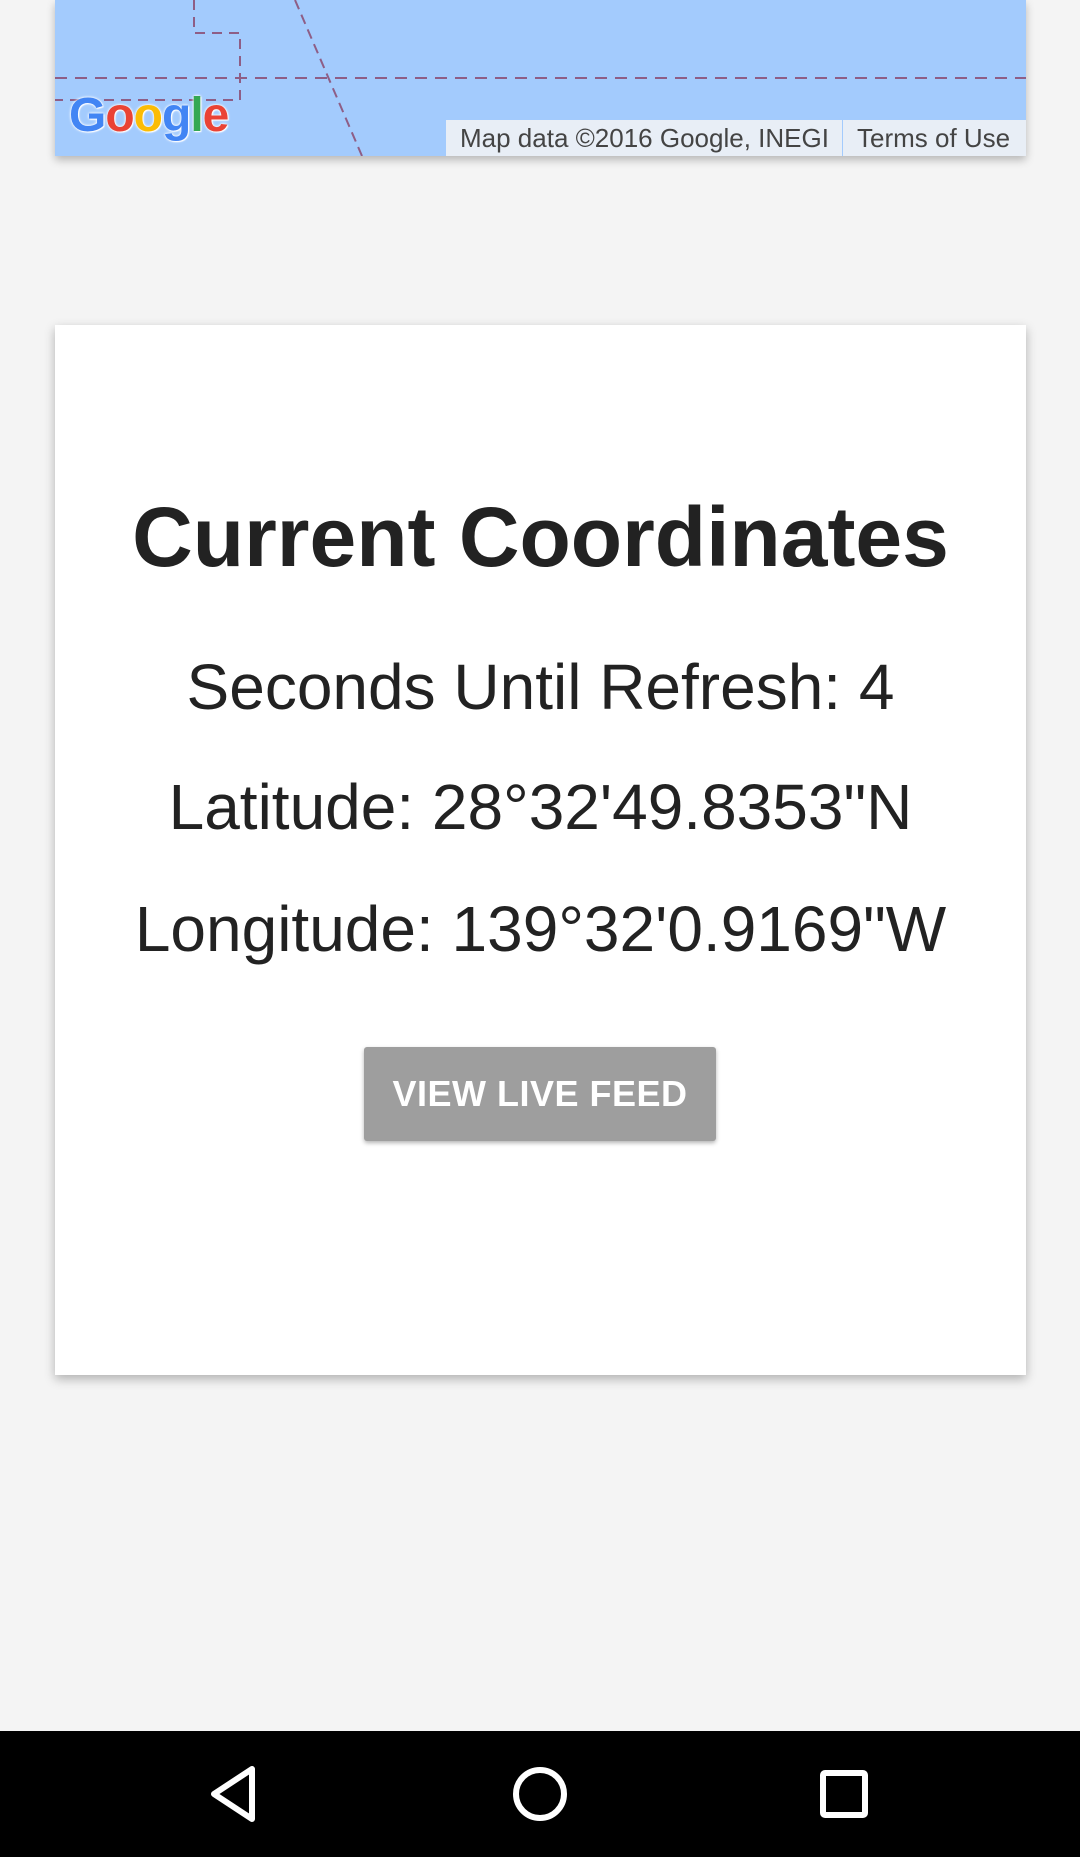  I want to click on logo-letter: l, so click(196, 115).